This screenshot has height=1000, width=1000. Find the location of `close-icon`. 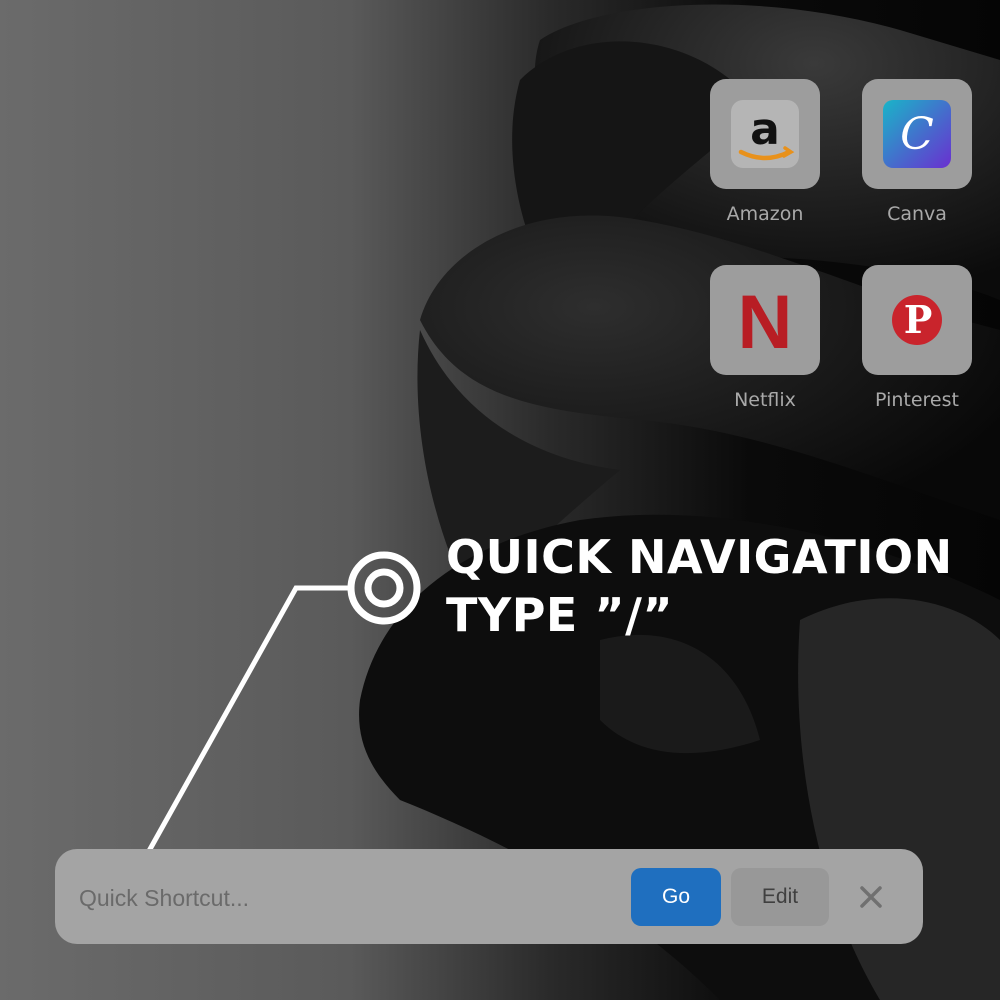

close-icon is located at coordinates (871, 897).